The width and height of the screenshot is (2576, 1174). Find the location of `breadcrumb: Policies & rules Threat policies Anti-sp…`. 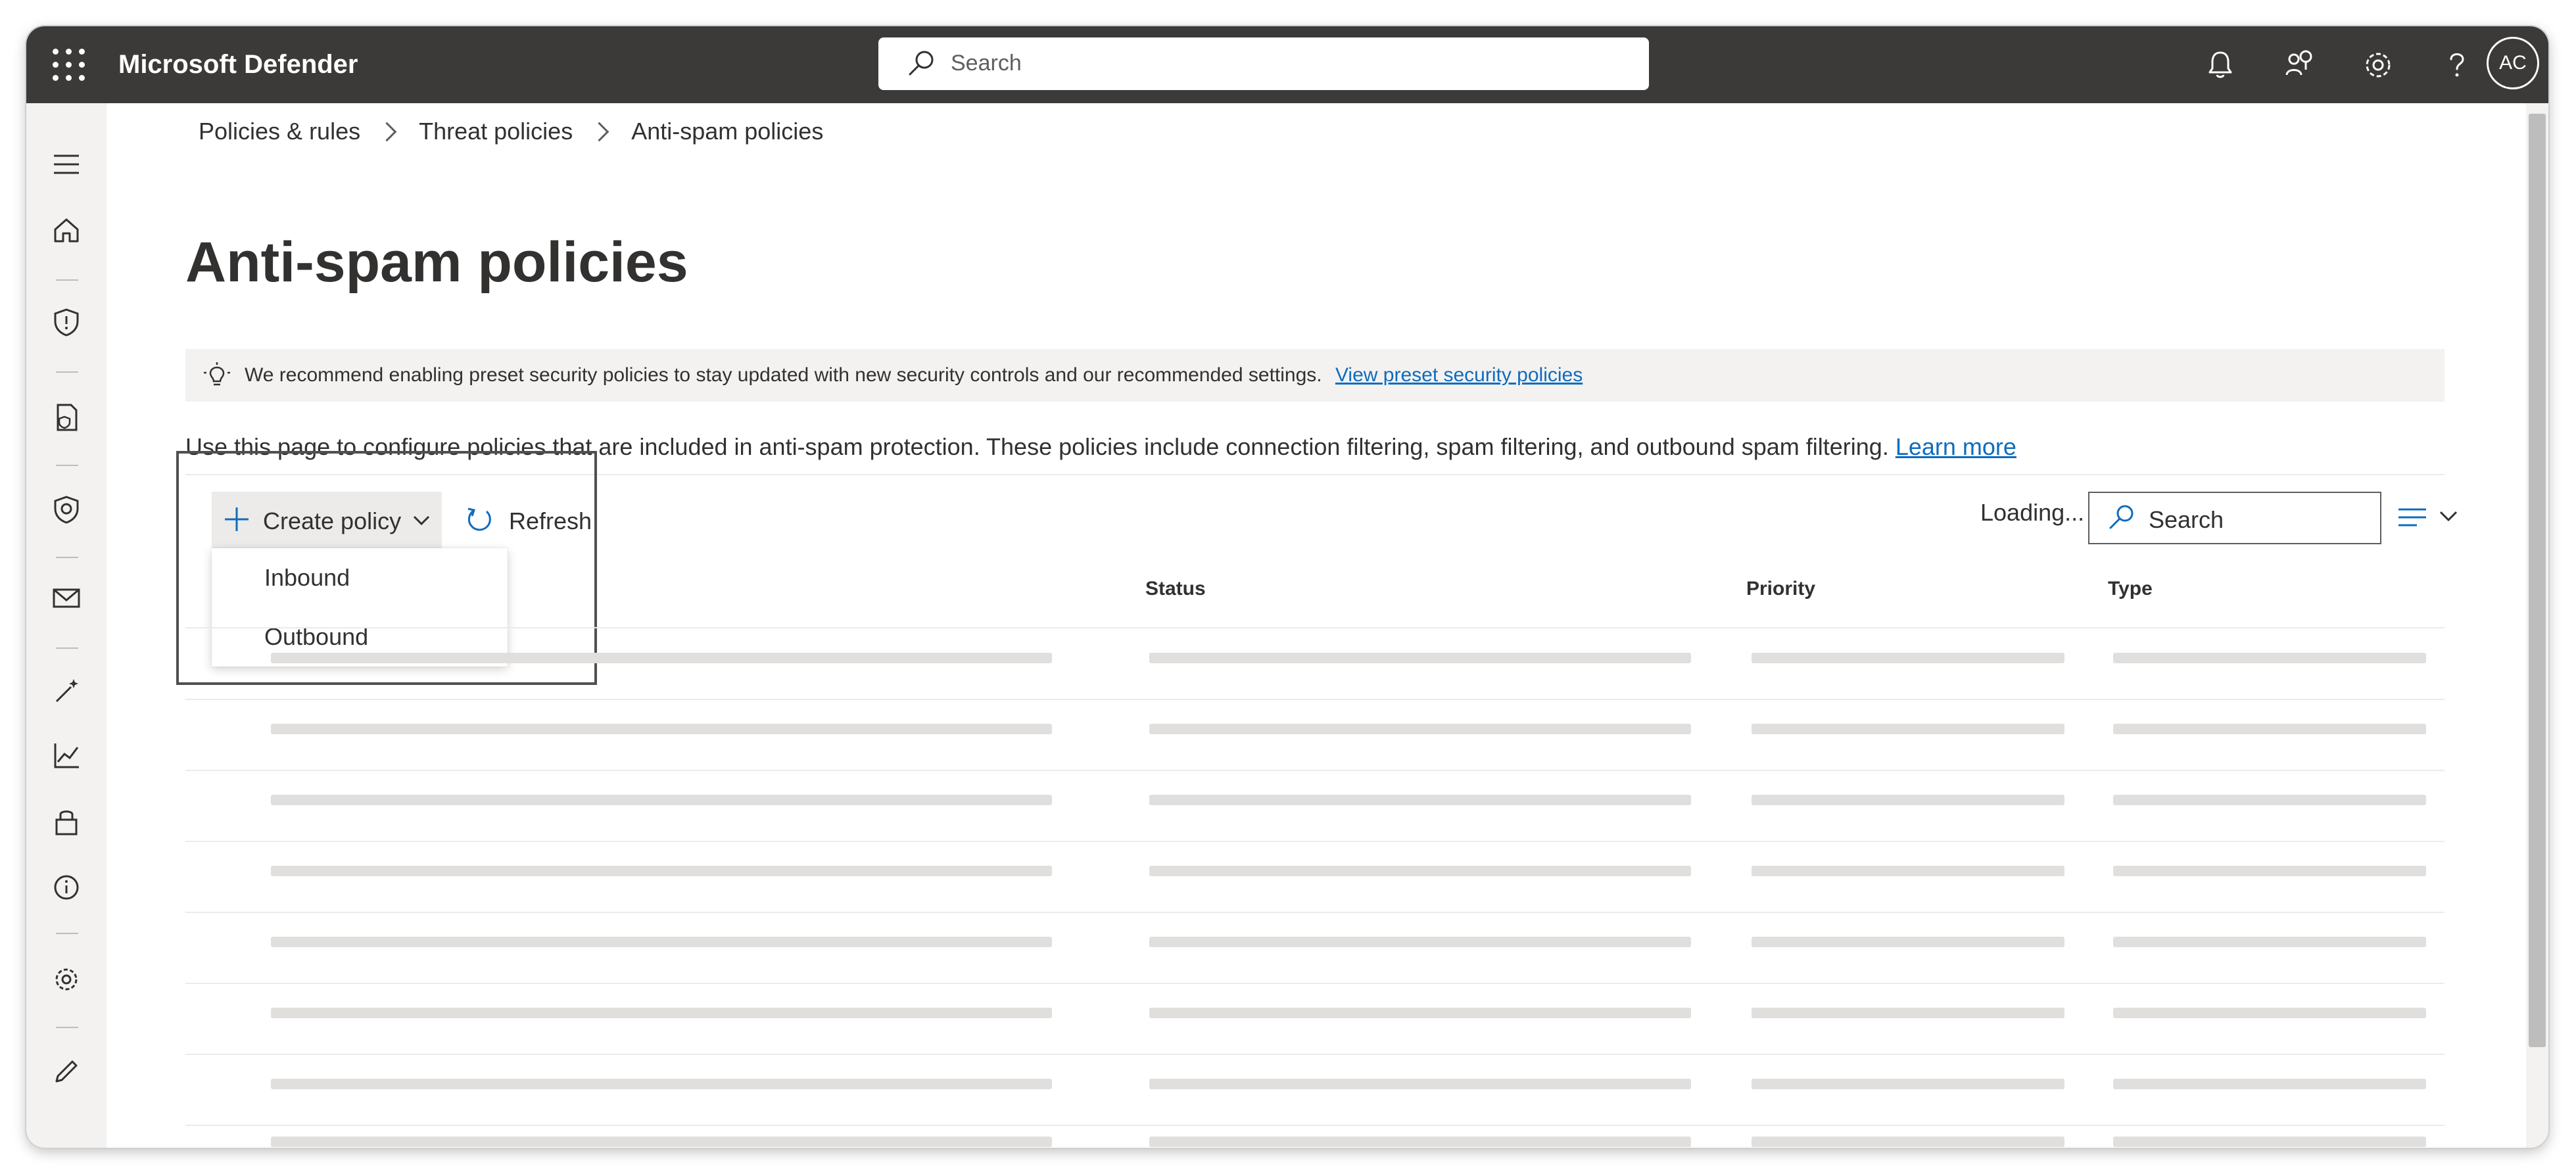

breadcrumb: Policies & rules Threat policies Anti-sp… is located at coordinates (511, 131).